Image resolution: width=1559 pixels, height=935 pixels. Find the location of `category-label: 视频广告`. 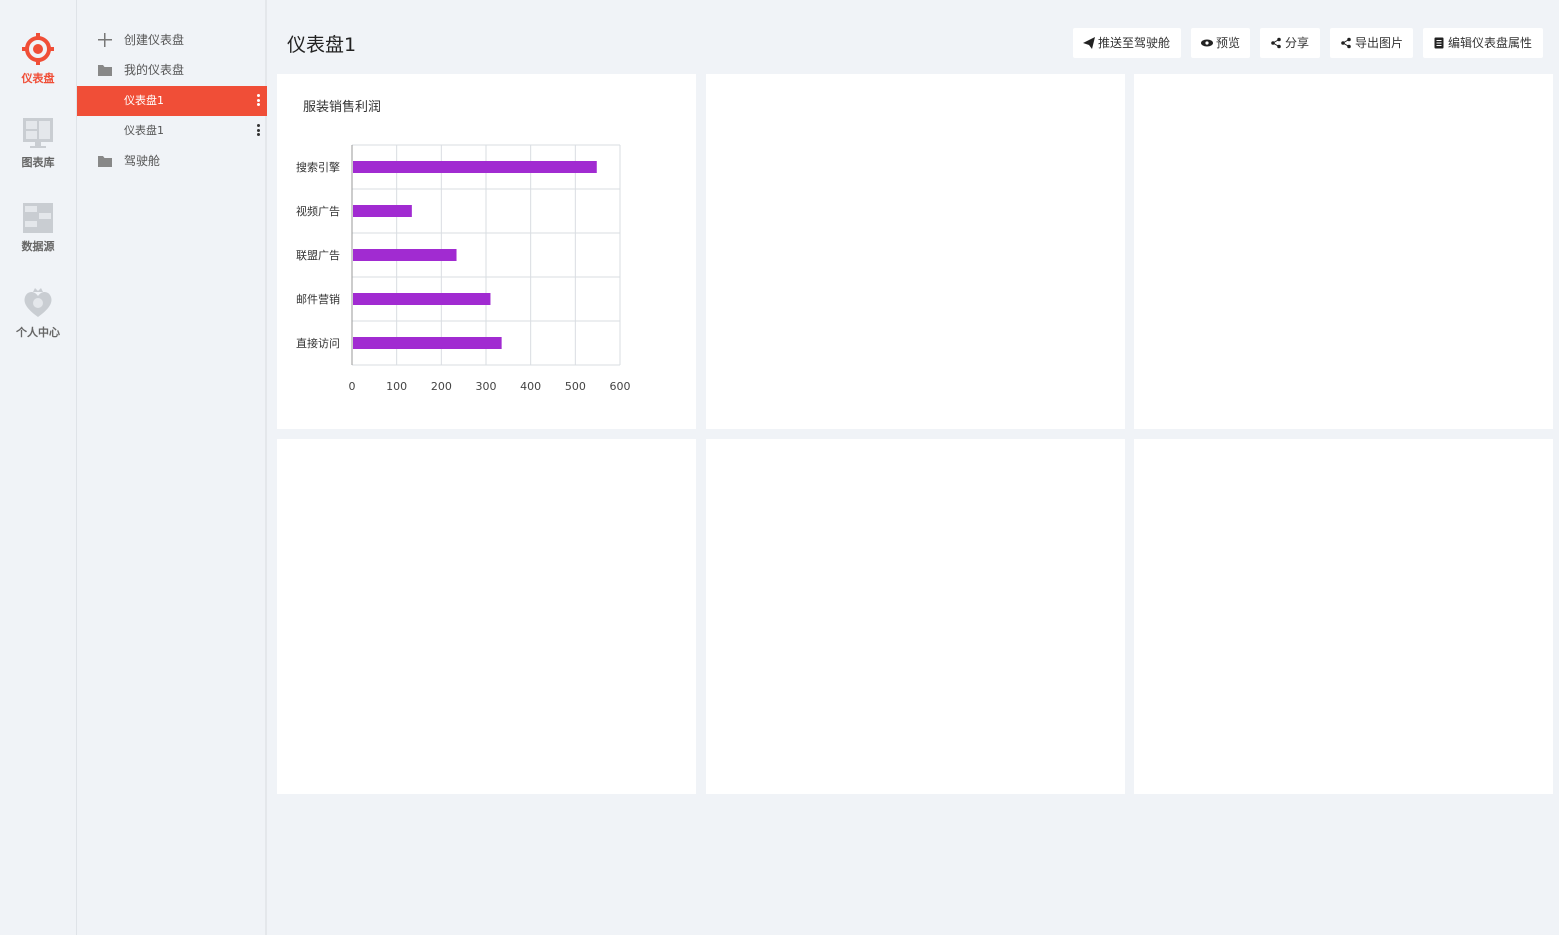

category-label: 视频广告 is located at coordinates (318, 211).